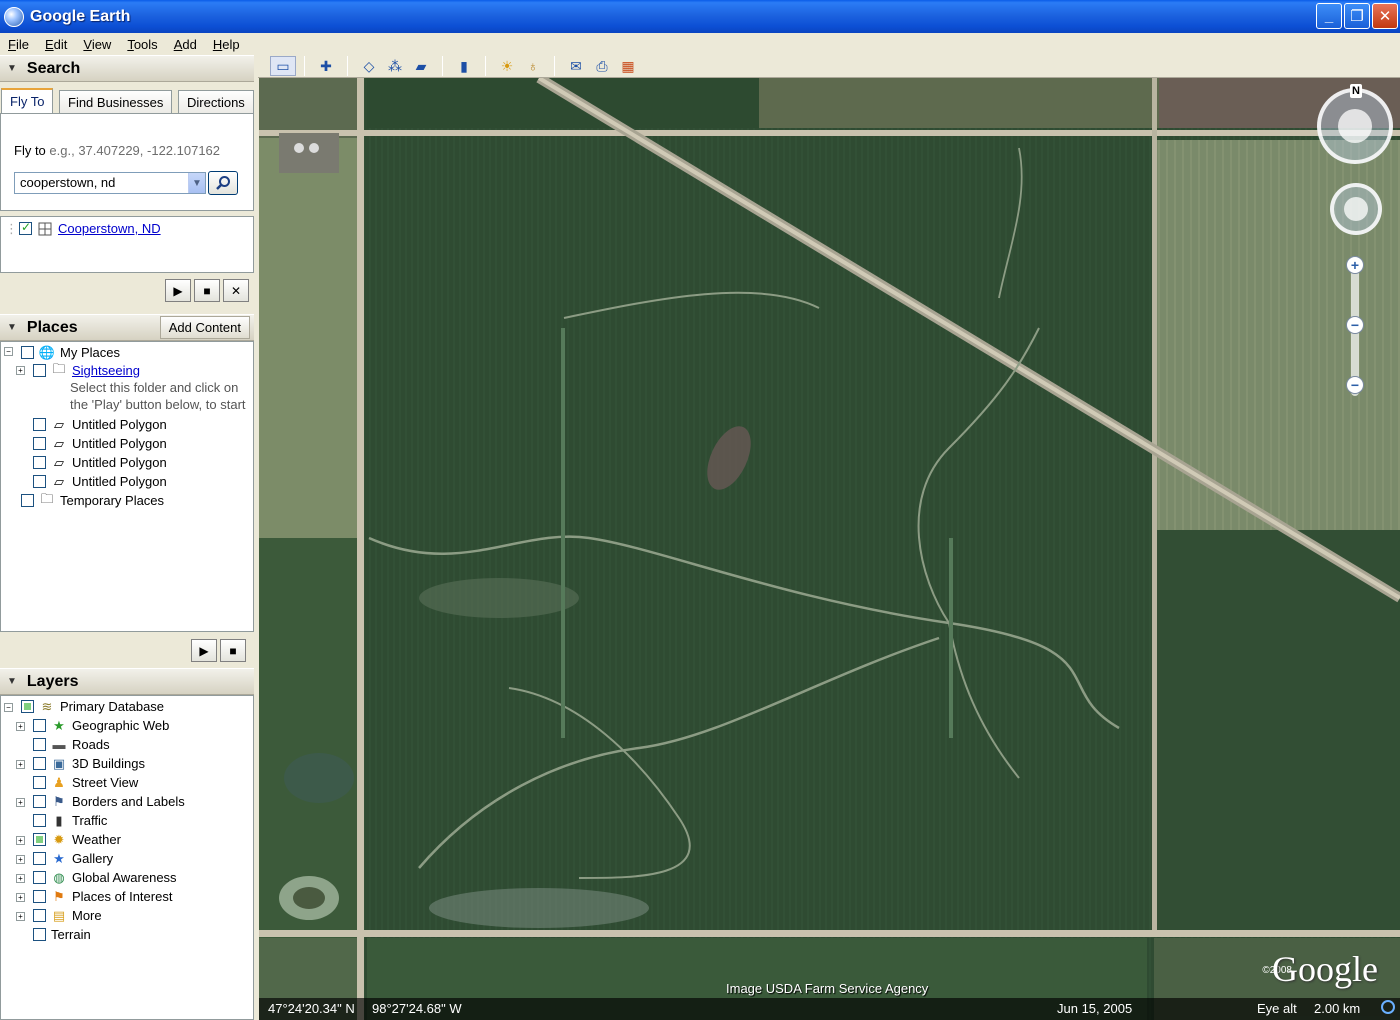 Image resolution: width=1400 pixels, height=1020 pixels. What do you see at coordinates (369, 66) in the screenshot?
I see `polygon-icon: ◇` at bounding box center [369, 66].